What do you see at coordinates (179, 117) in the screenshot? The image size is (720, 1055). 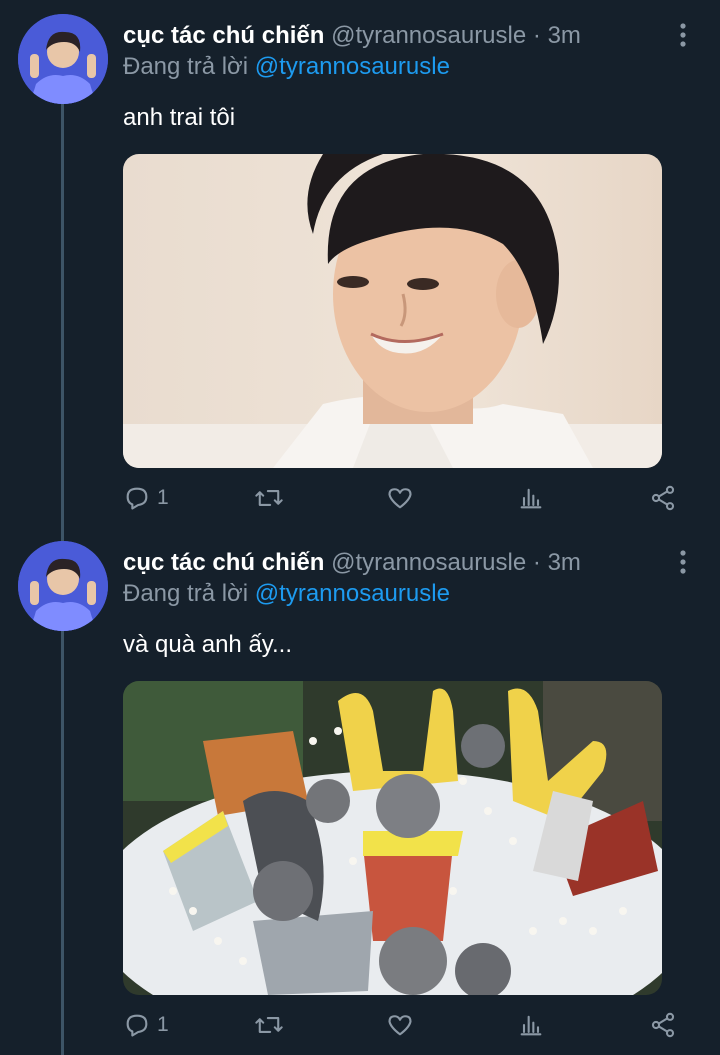 I see `tweet-text: anh trai tôi` at bounding box center [179, 117].